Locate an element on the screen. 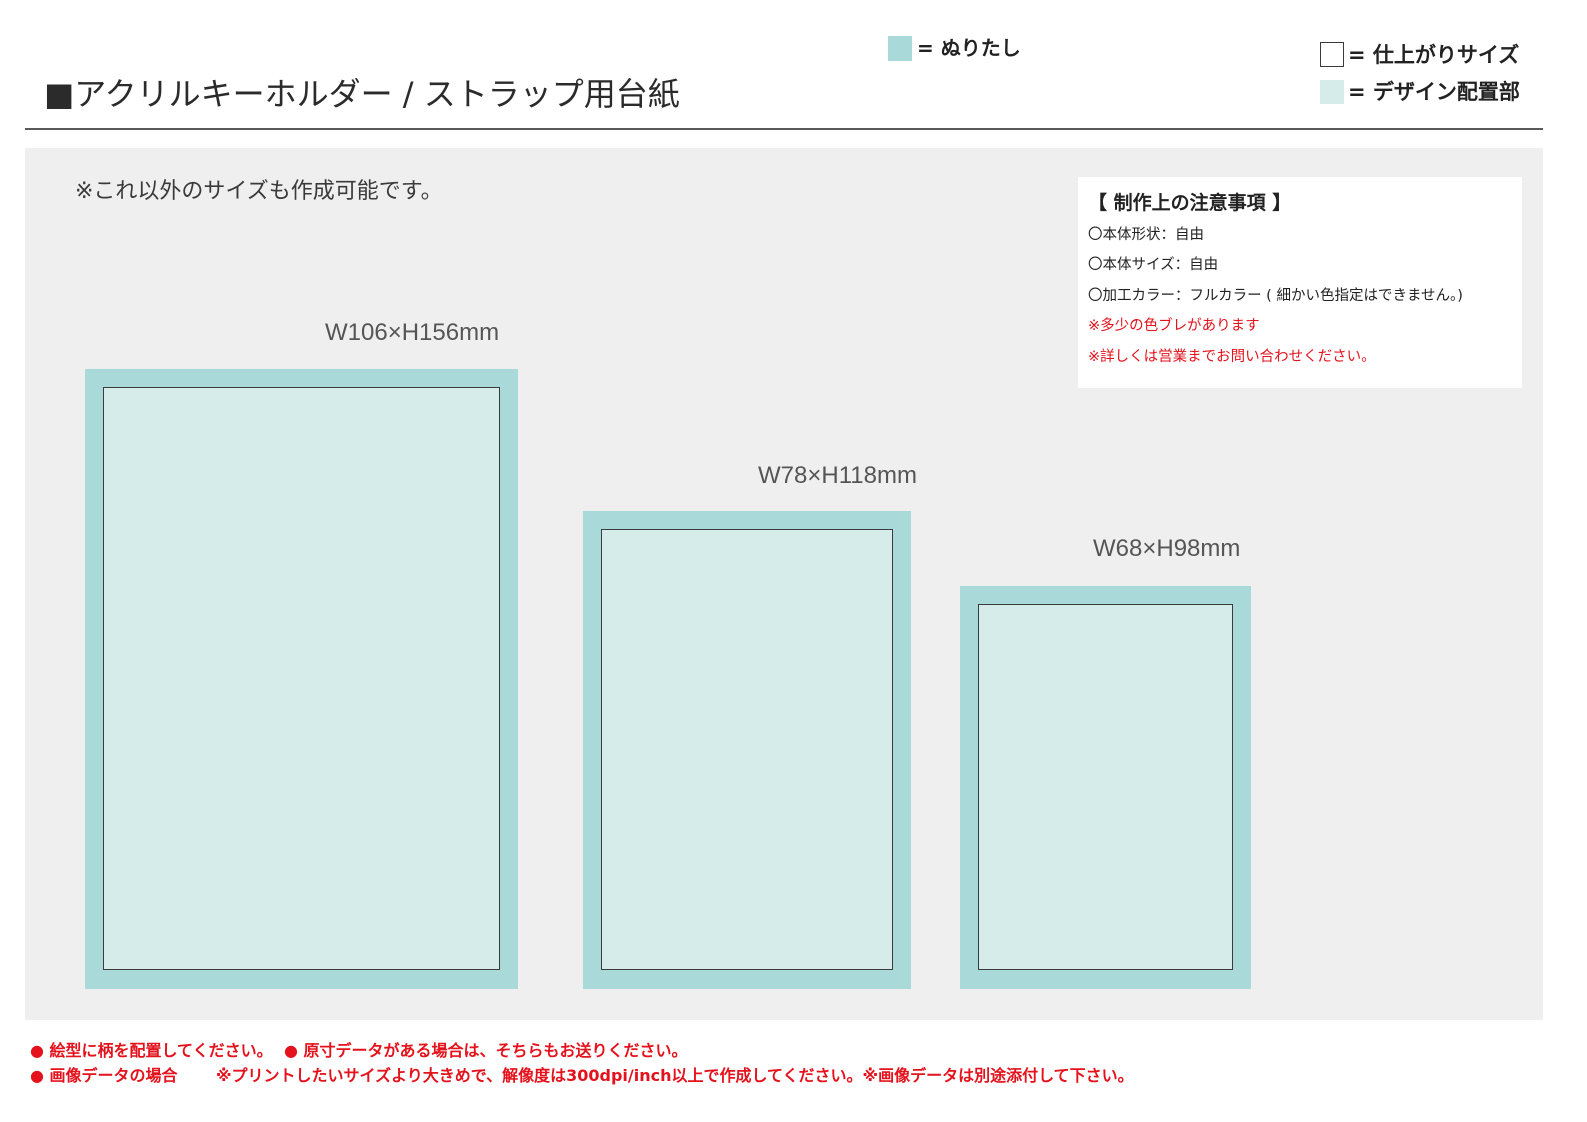  template-size-label: W68×H98mm is located at coordinates (1167, 548).